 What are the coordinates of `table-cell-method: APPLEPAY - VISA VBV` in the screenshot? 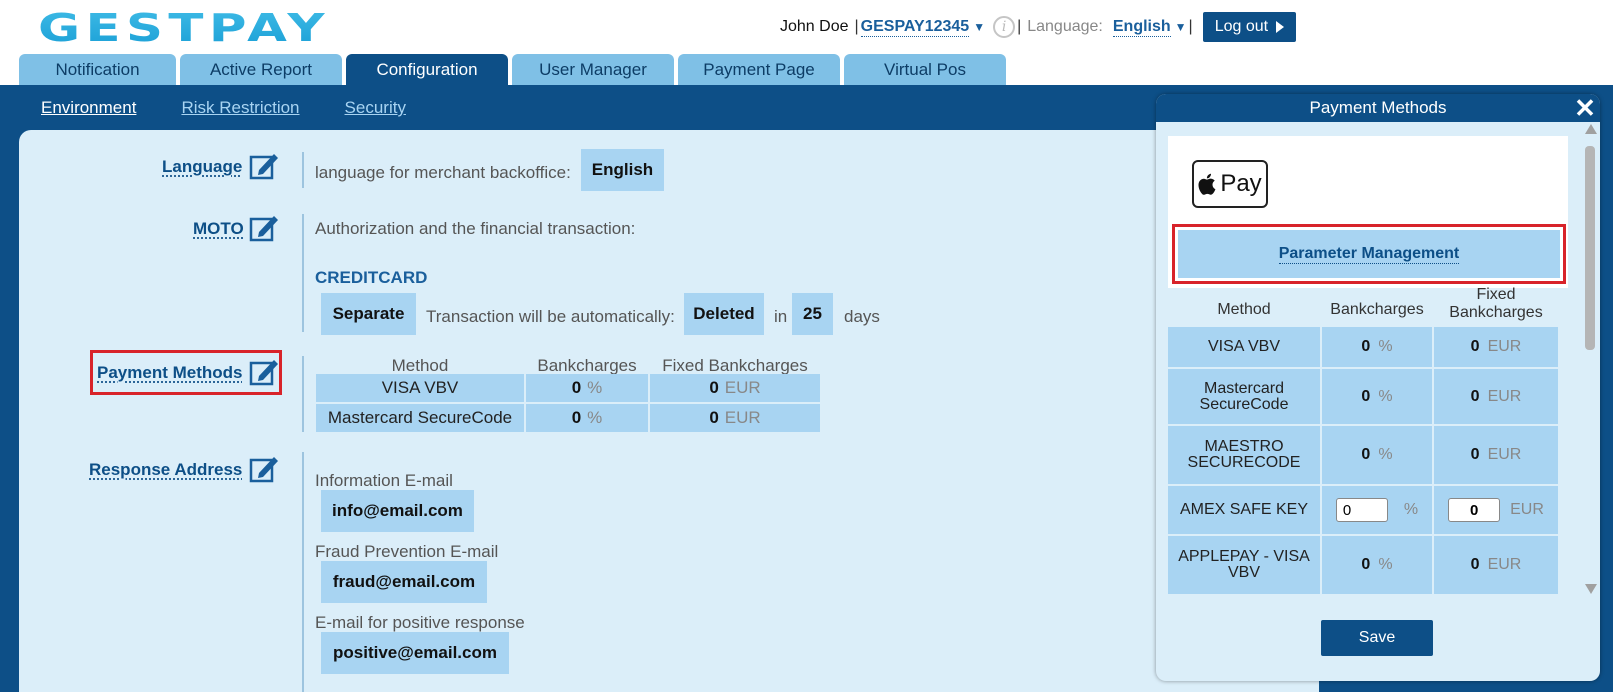 It's located at (1244, 565).